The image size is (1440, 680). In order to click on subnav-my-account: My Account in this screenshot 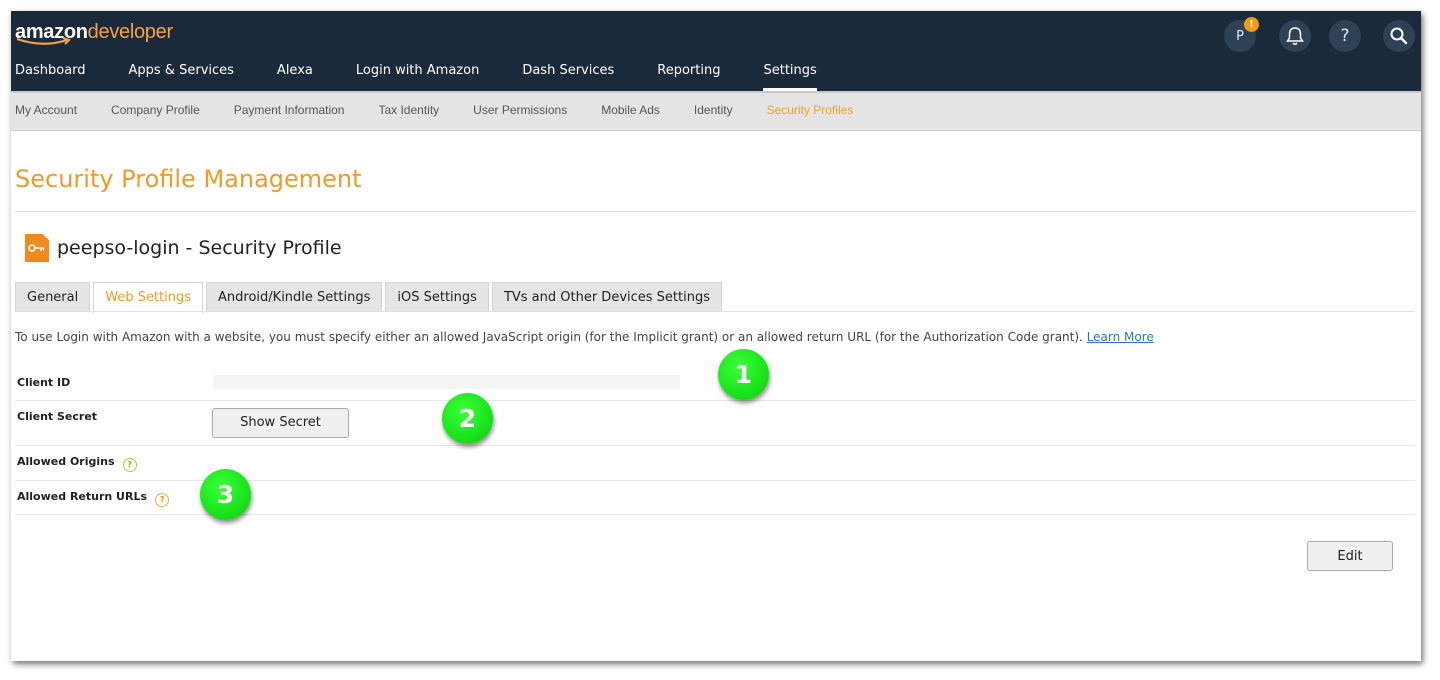, I will do `click(46, 110)`.